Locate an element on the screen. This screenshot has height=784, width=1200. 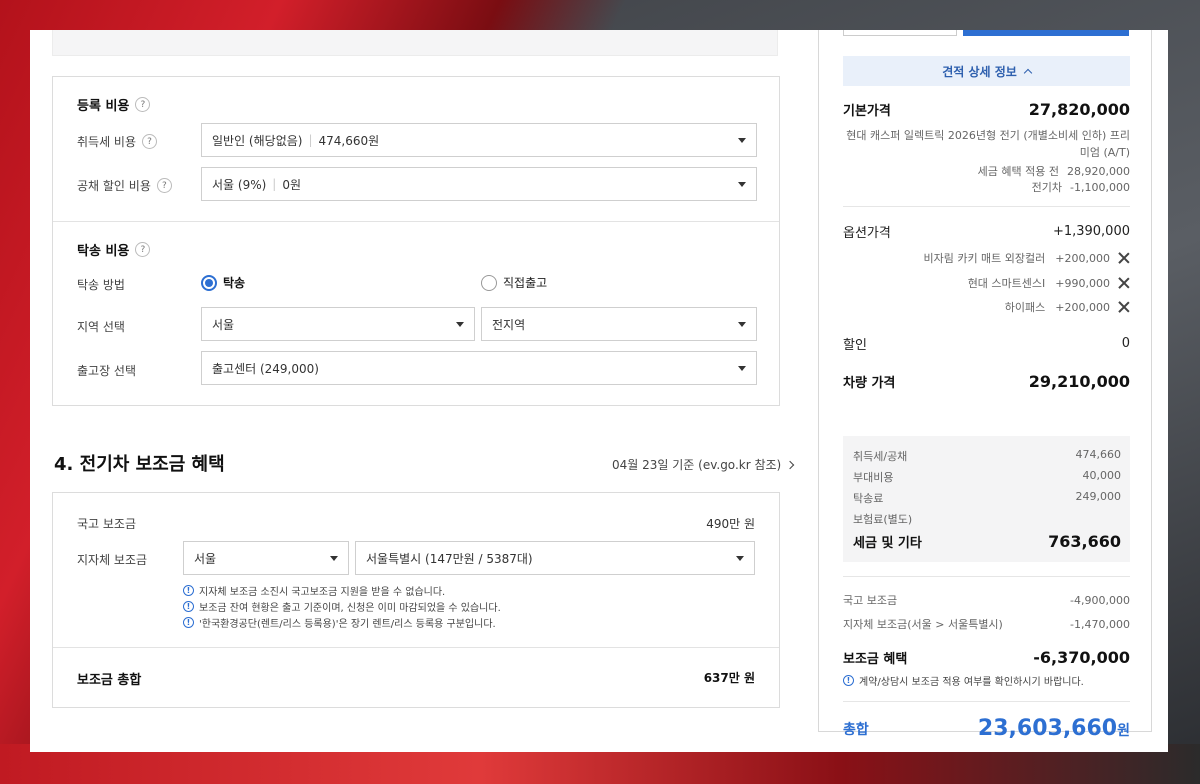
ev-discount-value: -1,100,000 is located at coordinates (1100, 187).